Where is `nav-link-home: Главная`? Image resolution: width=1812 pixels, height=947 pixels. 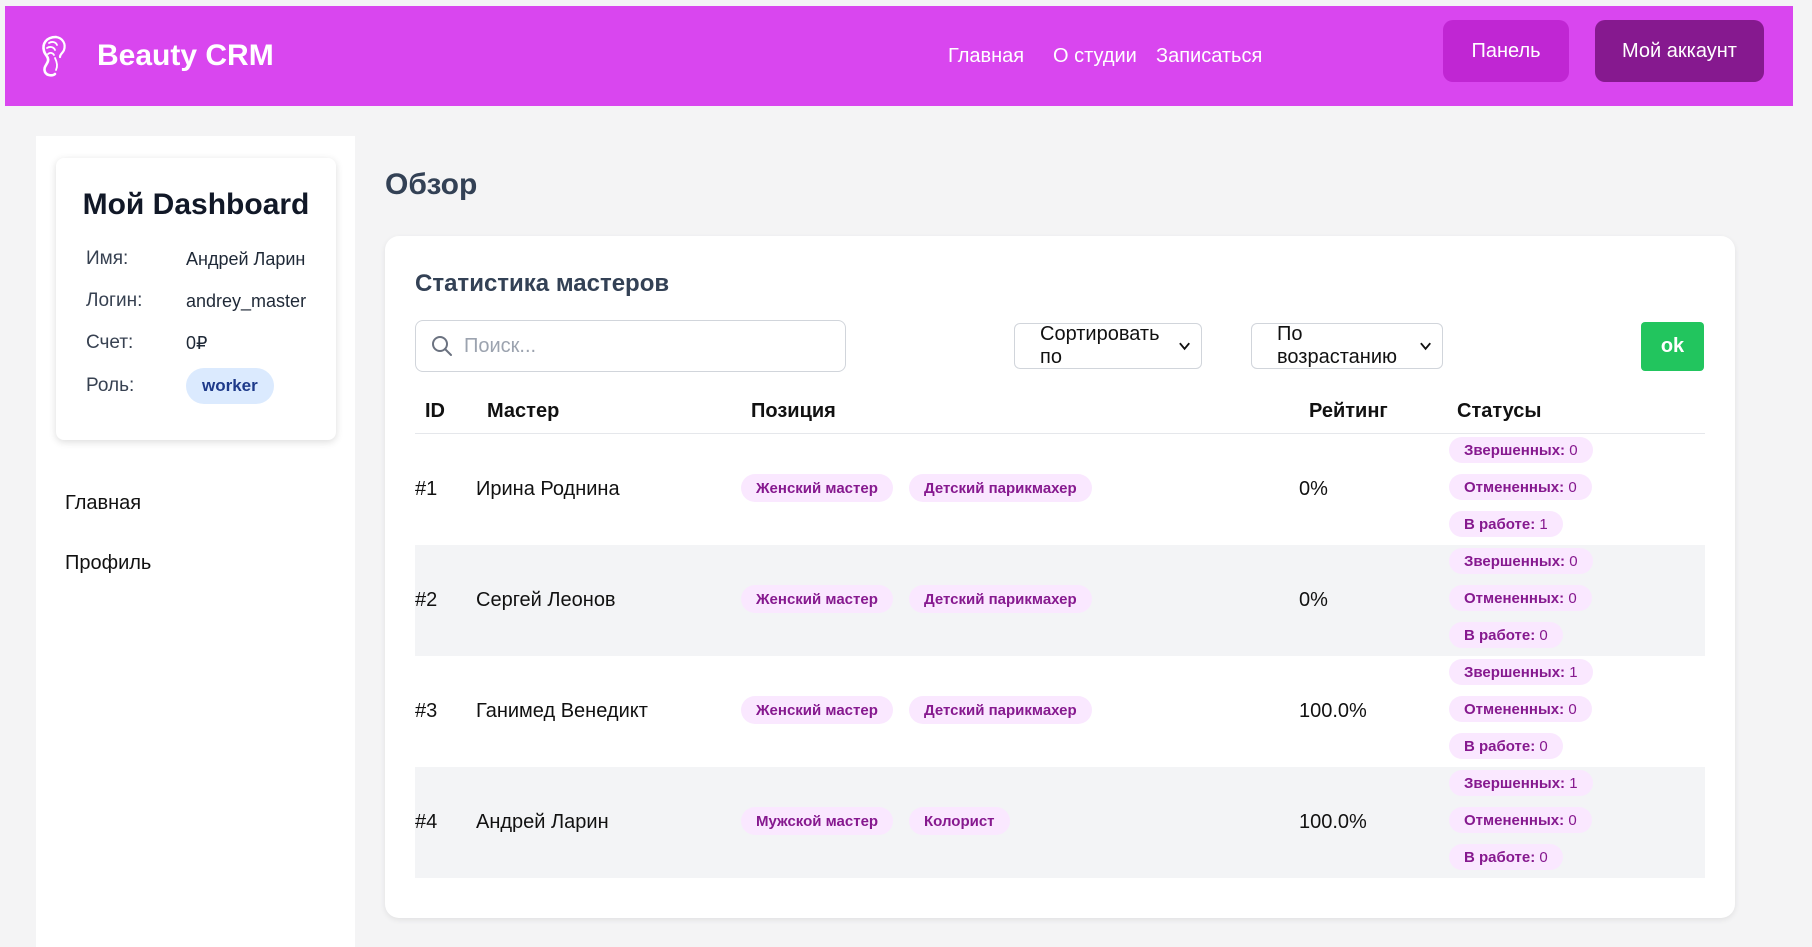
nav-link-home: Главная is located at coordinates (986, 56).